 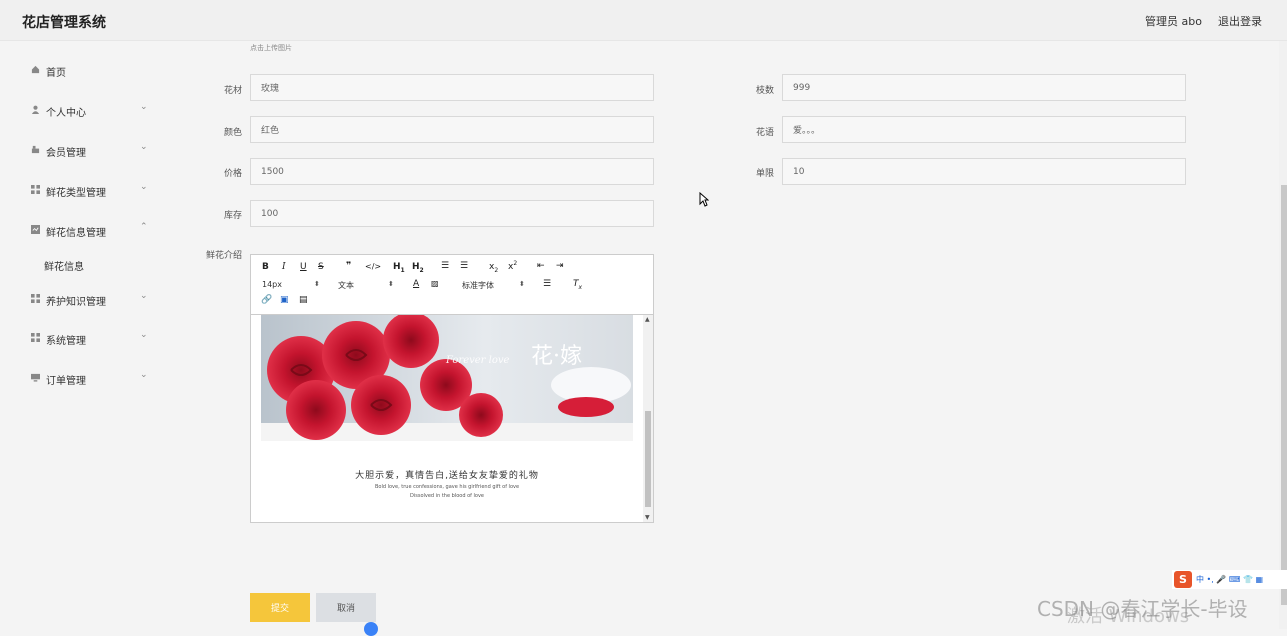 I want to click on sidebar-item-label: 养护知识管理, so click(x=76, y=302).